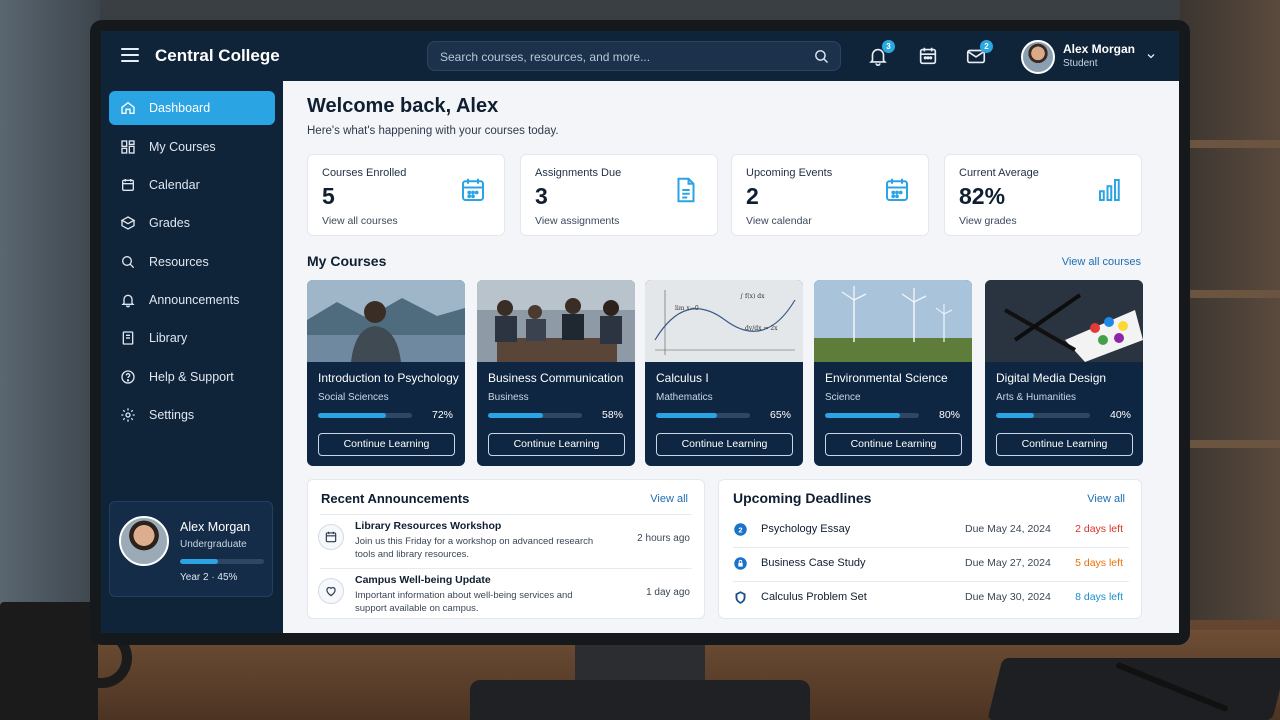 Image resolution: width=1280 pixels, height=720 pixels. I want to click on stat-link: View grades, so click(988, 221).